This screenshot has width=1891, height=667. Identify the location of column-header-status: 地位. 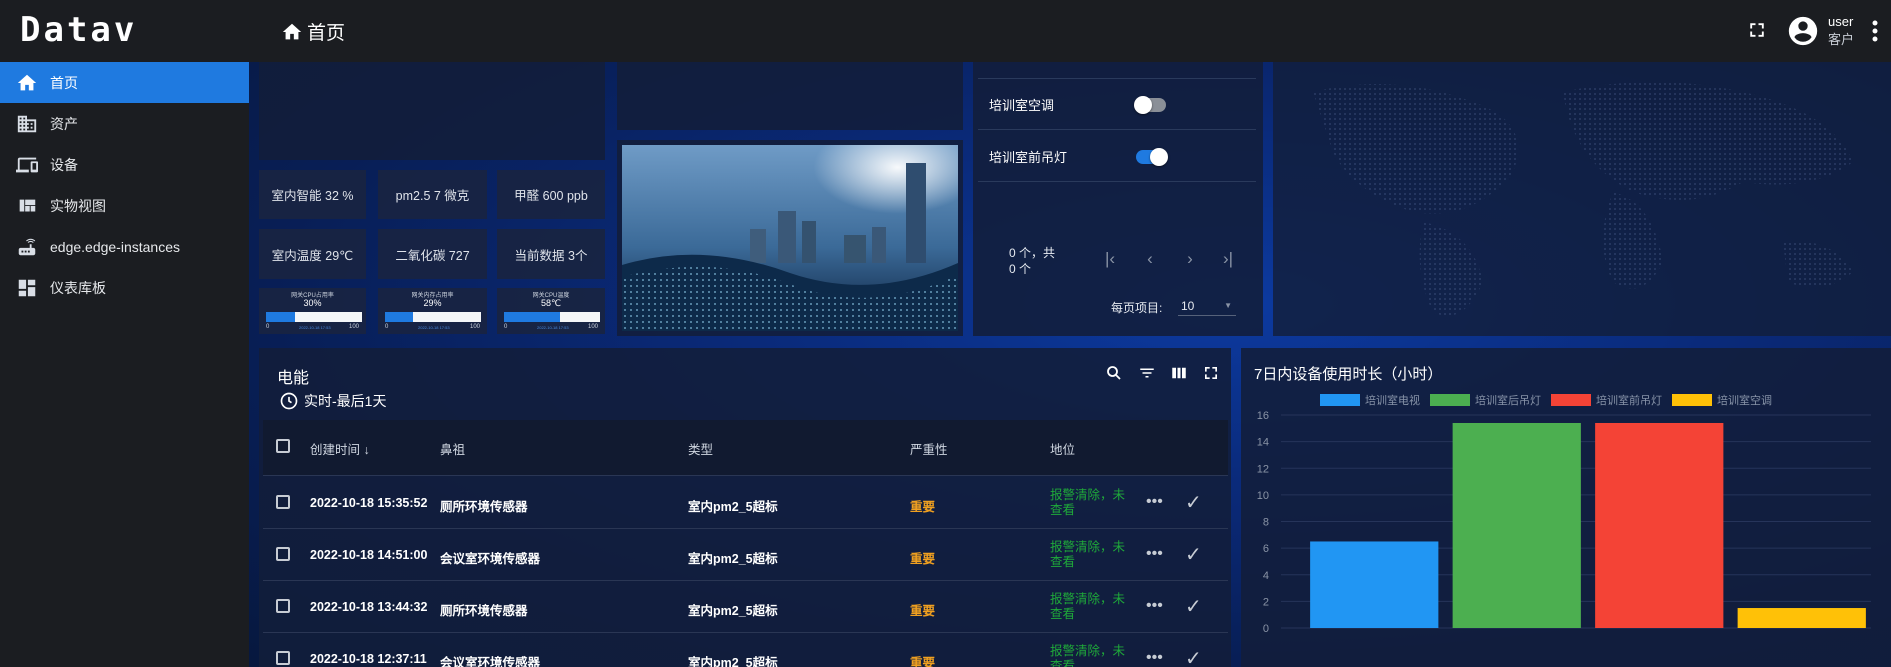
(1062, 448).